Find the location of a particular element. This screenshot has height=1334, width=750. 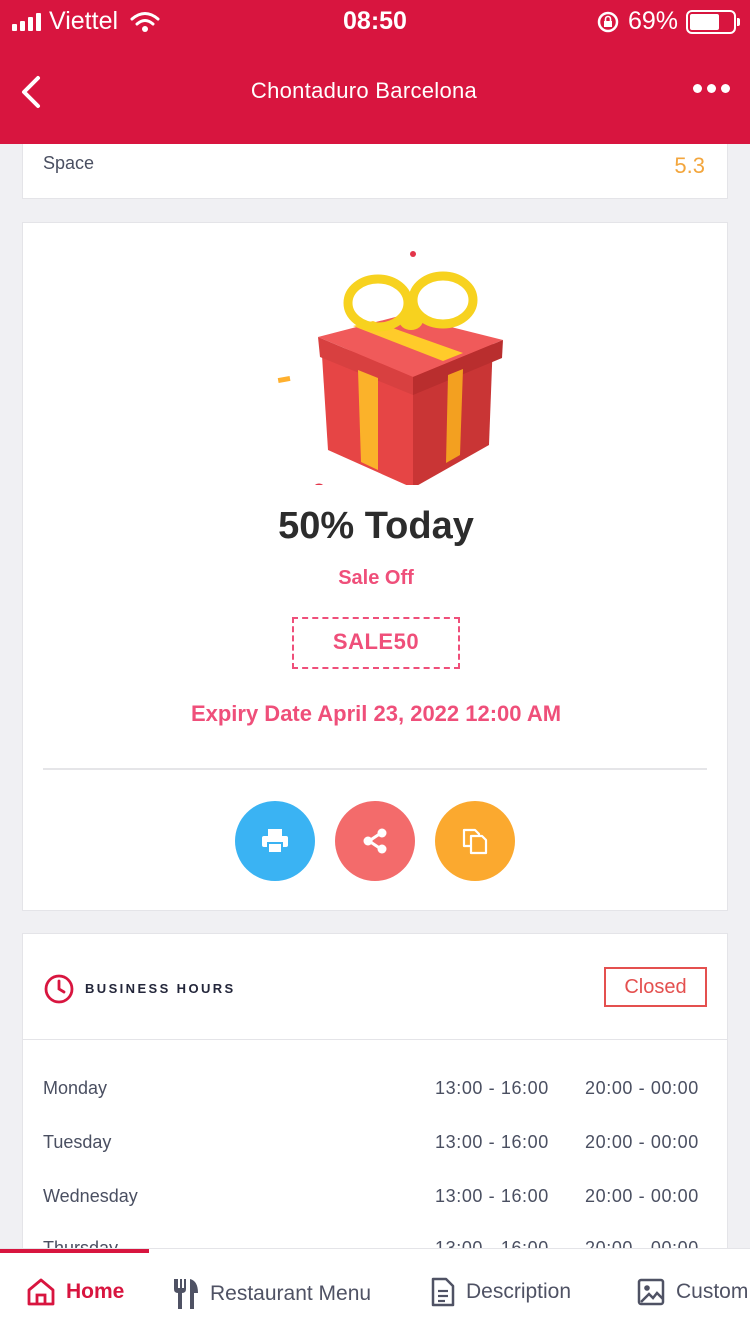

print-icon is located at coordinates (275, 841).